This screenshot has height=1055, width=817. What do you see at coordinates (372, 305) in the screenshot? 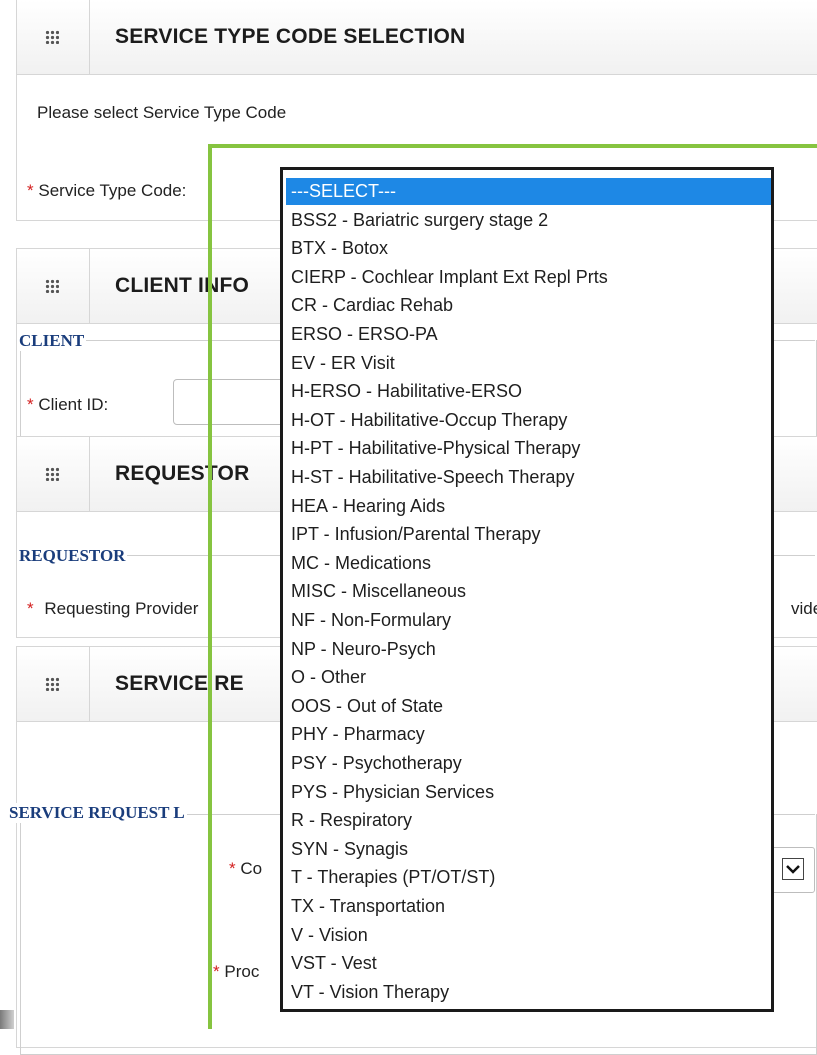
I see `dropdown-option: CR - Cardiac Rehab` at bounding box center [372, 305].